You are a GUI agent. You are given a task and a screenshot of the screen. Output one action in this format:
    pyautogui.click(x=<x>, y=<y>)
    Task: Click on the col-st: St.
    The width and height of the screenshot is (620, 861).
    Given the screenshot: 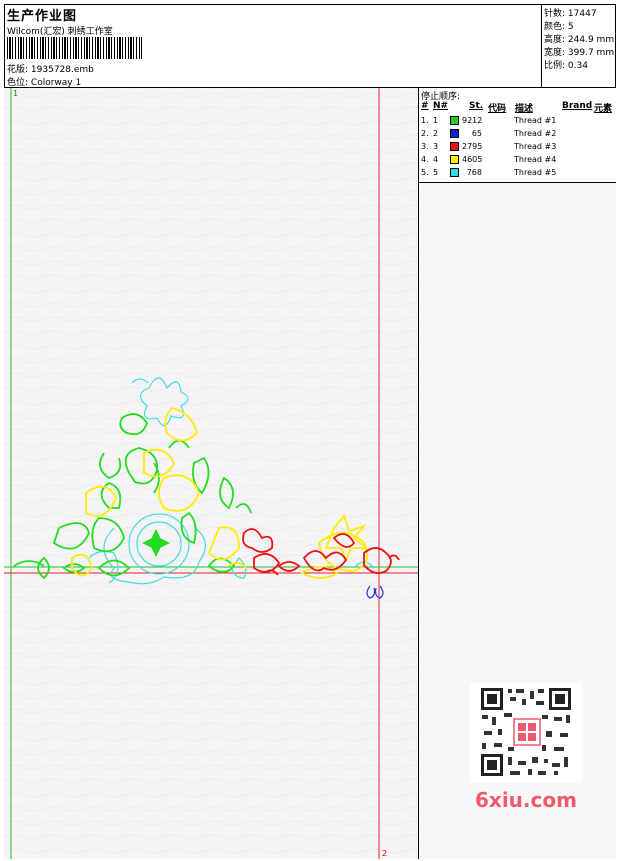 What is the action you would take?
    pyautogui.click(x=476, y=106)
    